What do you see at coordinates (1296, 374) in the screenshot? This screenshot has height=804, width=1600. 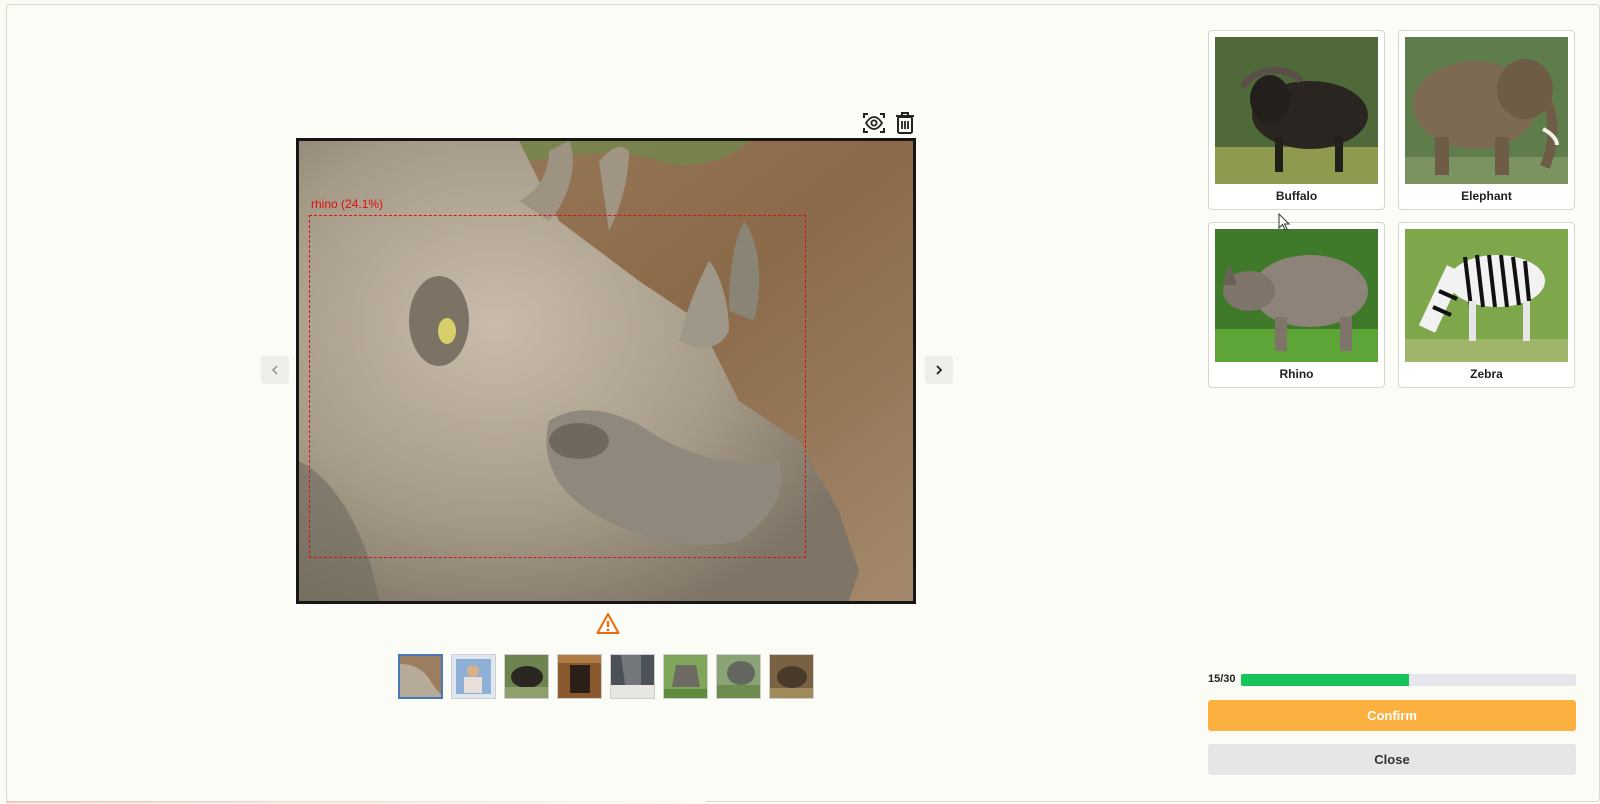 I see `category-label: Rhino` at bounding box center [1296, 374].